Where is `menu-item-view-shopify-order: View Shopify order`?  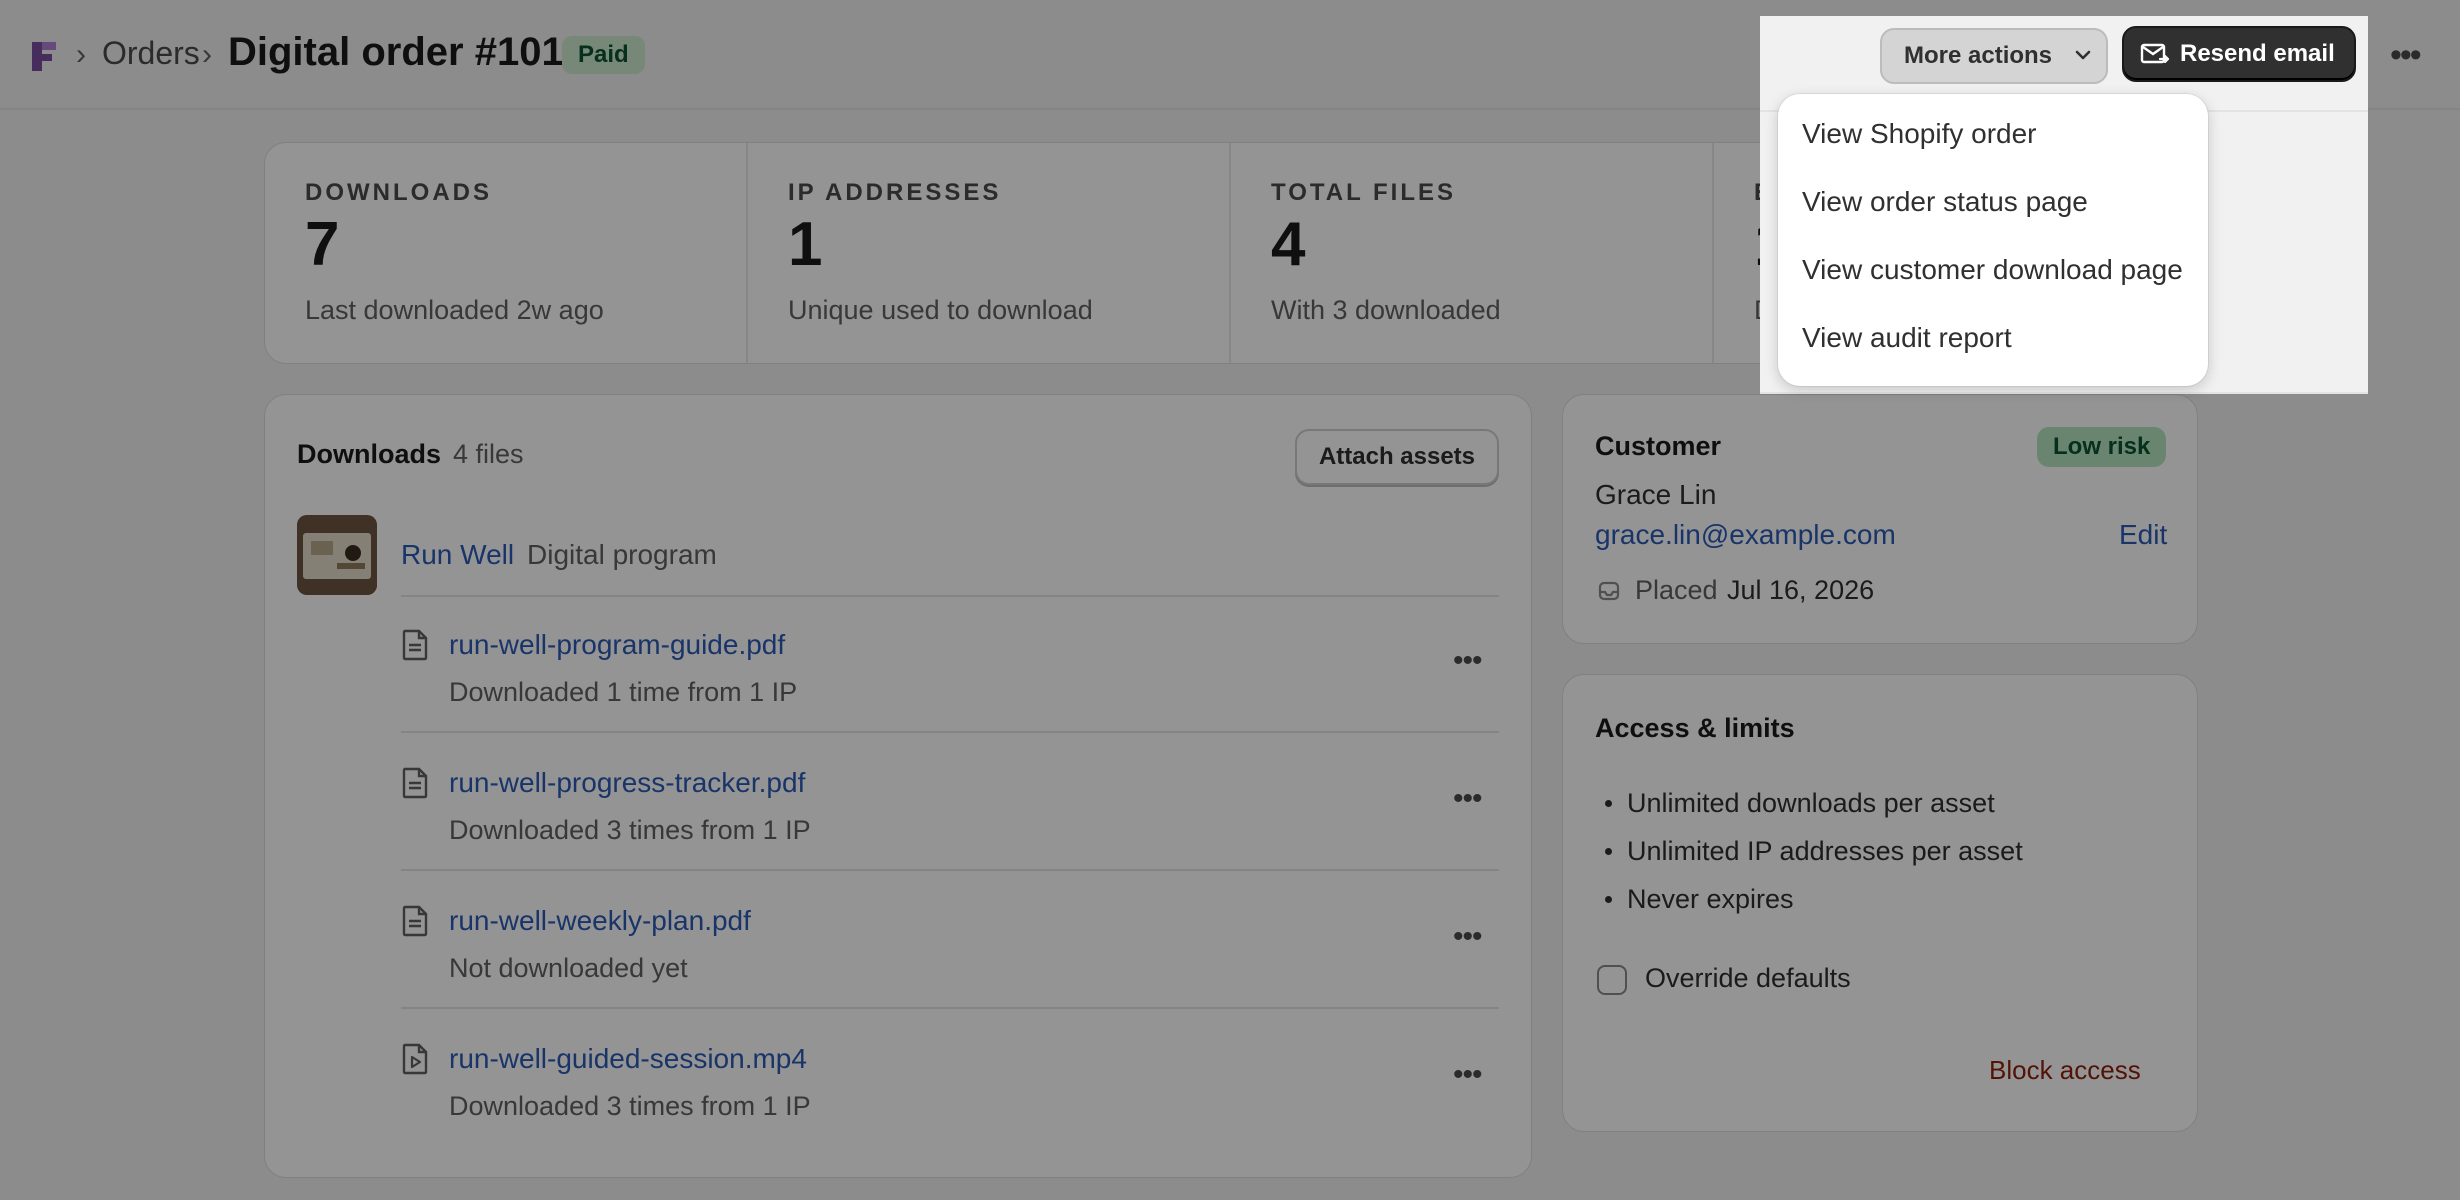 menu-item-view-shopify-order: View Shopify order is located at coordinates (1993, 134).